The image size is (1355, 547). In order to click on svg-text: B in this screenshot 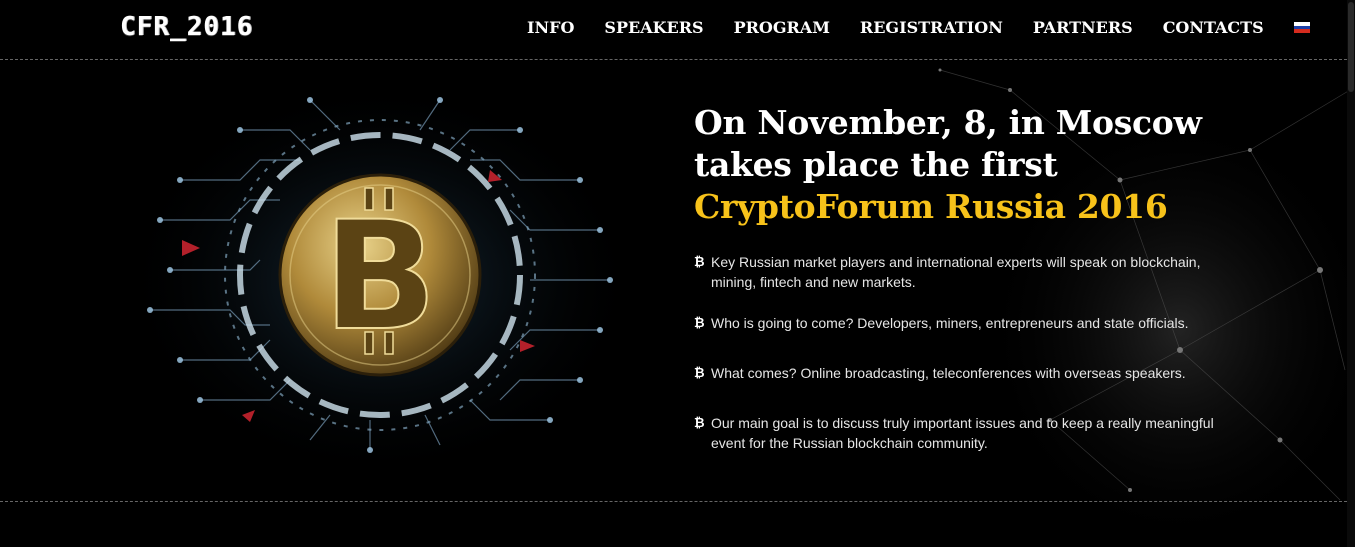, I will do `click(380, 277)`.